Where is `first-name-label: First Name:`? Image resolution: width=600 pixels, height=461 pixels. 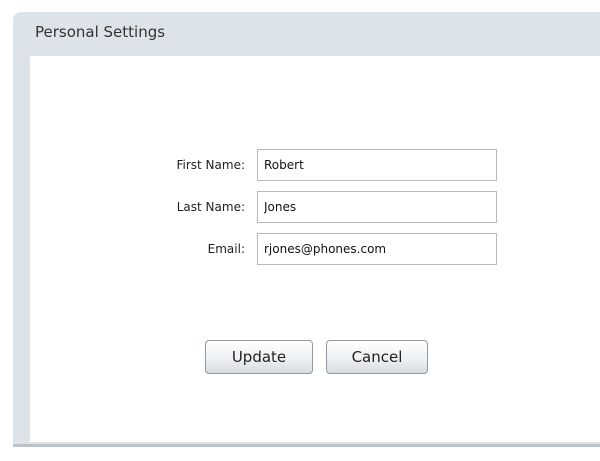
first-name-label: First Name: is located at coordinates (210, 165).